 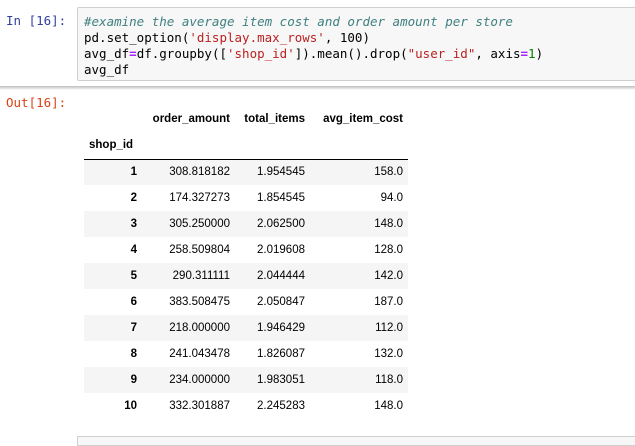 What do you see at coordinates (199, 250) in the screenshot?
I see `table-cell: 258.509804` at bounding box center [199, 250].